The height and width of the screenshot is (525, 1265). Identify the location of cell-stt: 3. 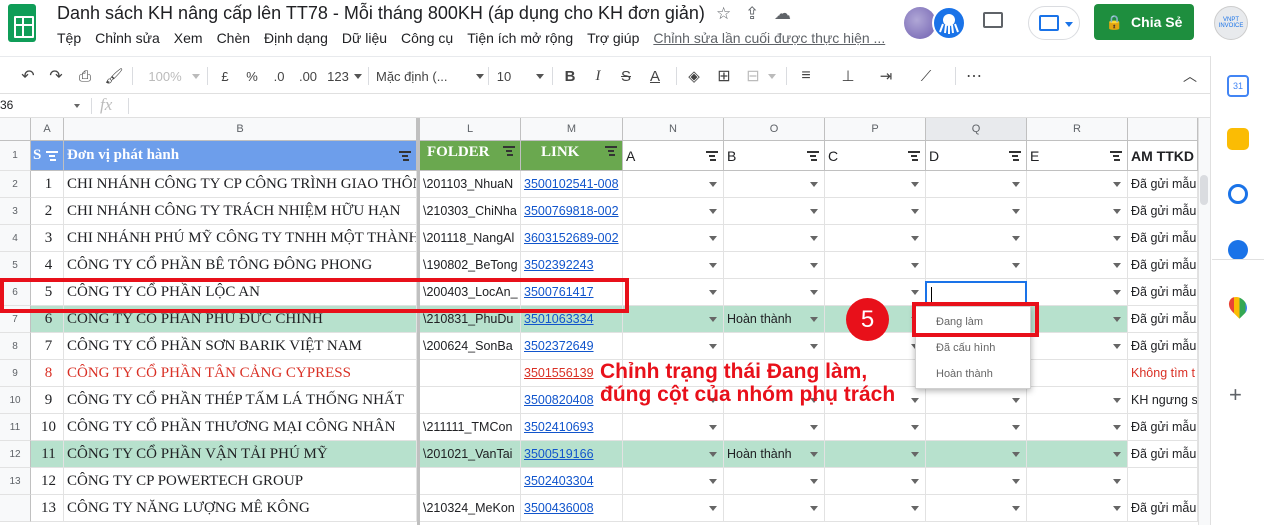
(47, 238).